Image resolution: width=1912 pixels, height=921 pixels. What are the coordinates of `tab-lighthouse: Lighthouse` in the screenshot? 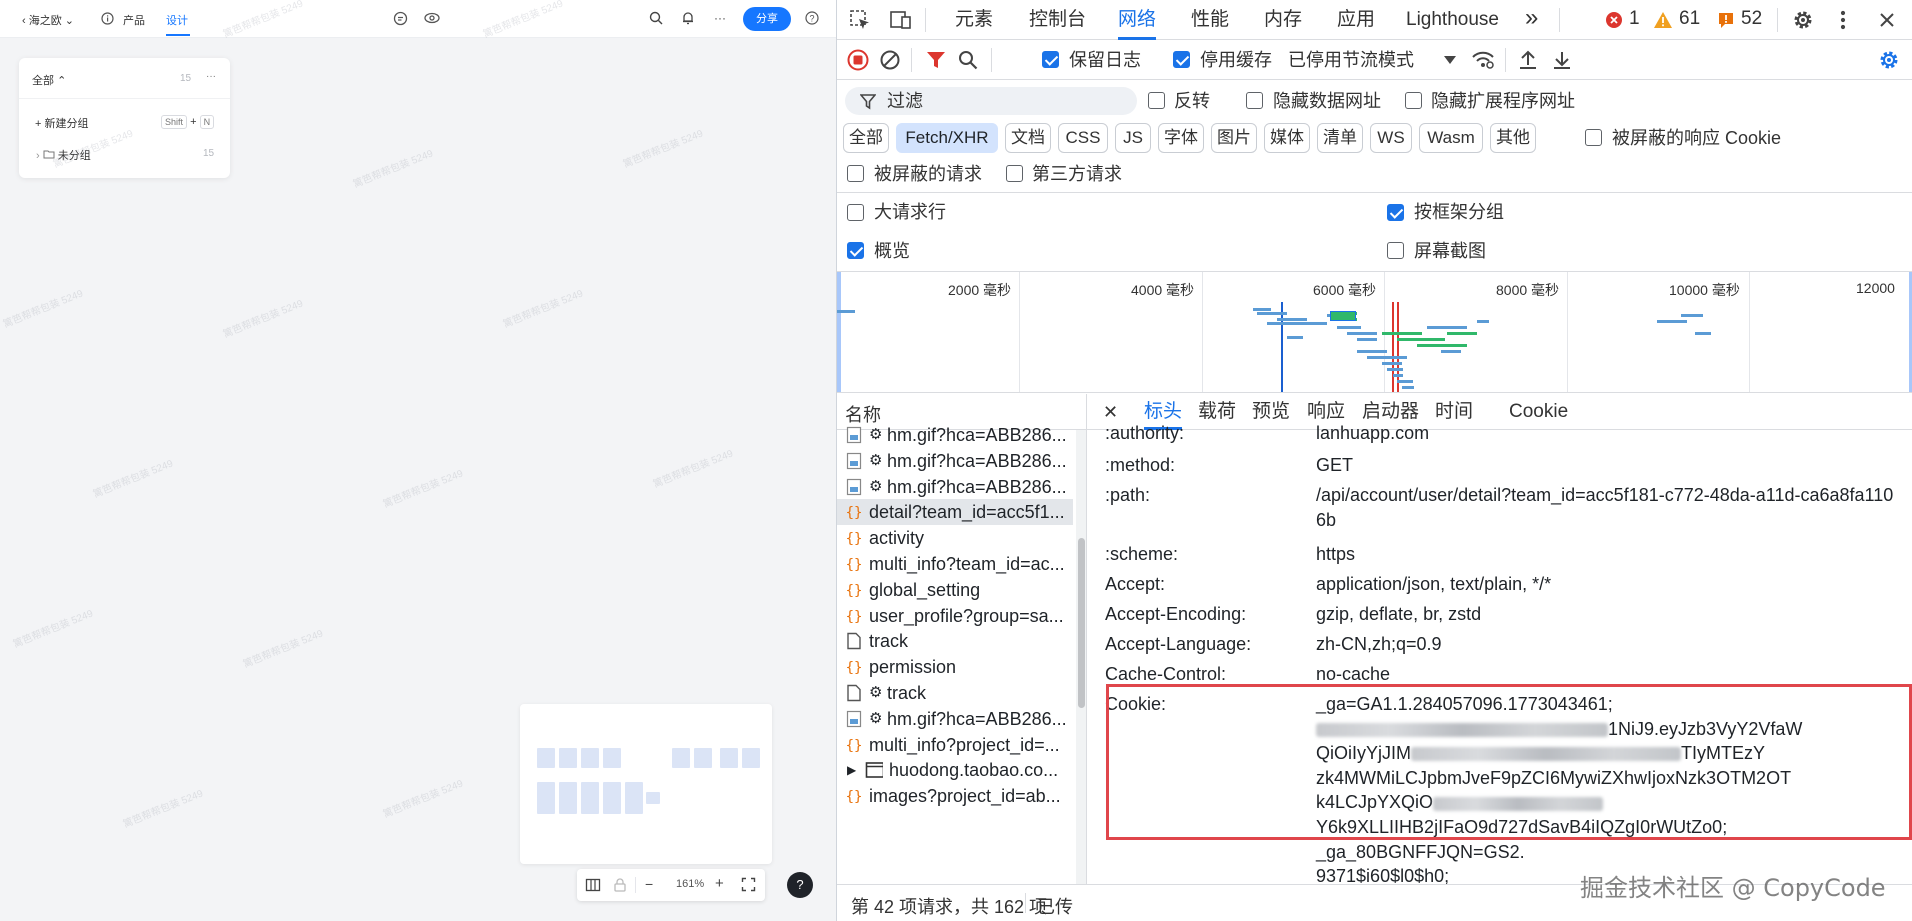 It's located at (1452, 20).